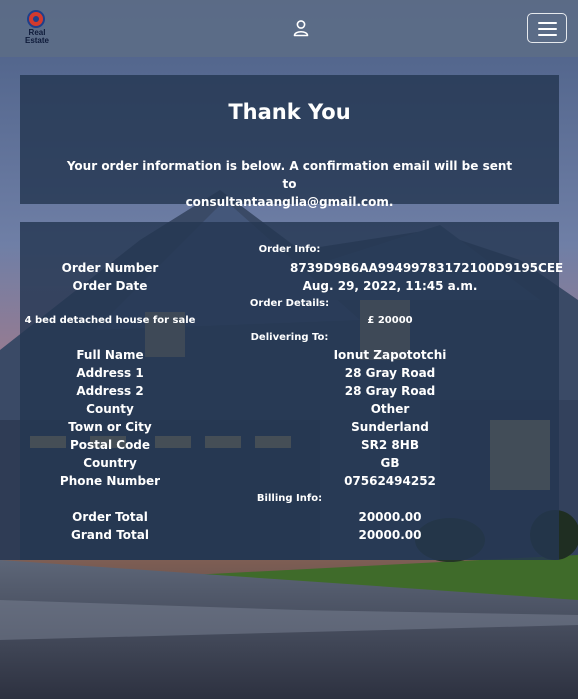 The width and height of the screenshot is (578, 699). I want to click on delivery-label: County, so click(110, 409).